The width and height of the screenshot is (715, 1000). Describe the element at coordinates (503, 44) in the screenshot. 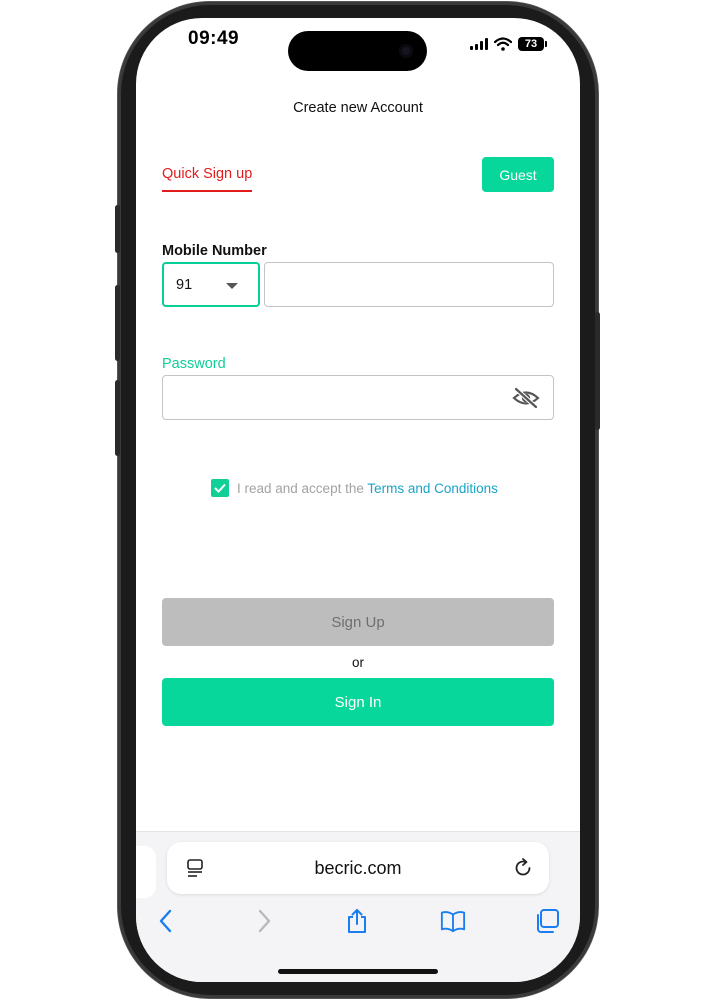

I see `wifi-icon` at that location.